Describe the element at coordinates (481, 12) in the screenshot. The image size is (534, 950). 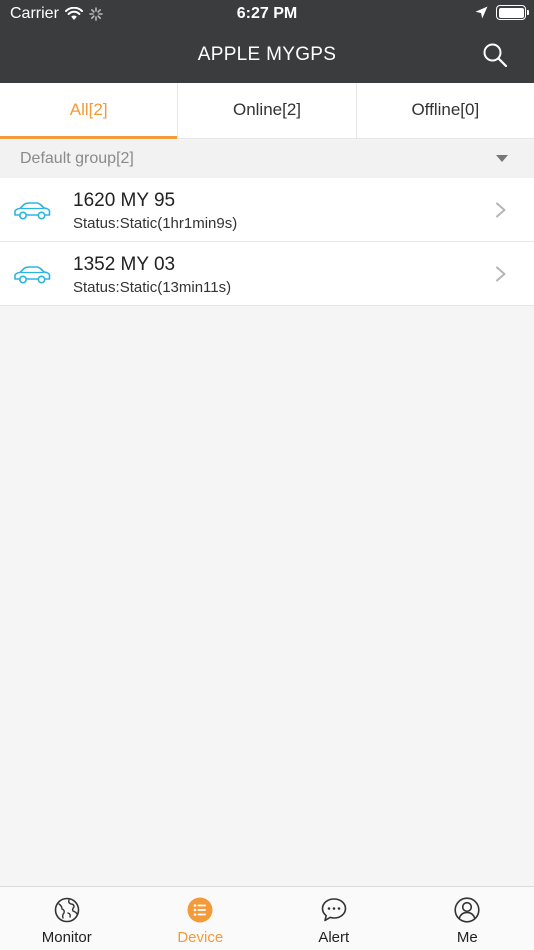
I see `location-arrow-icon` at that location.